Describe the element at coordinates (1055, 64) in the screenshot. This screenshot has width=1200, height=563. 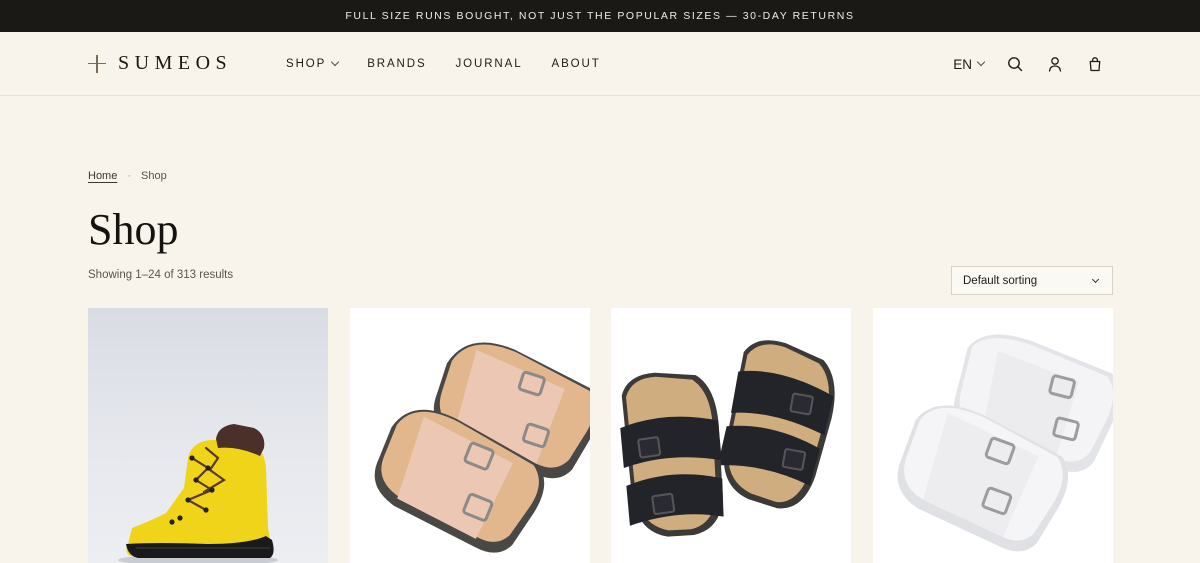
I see `account-icon` at that location.